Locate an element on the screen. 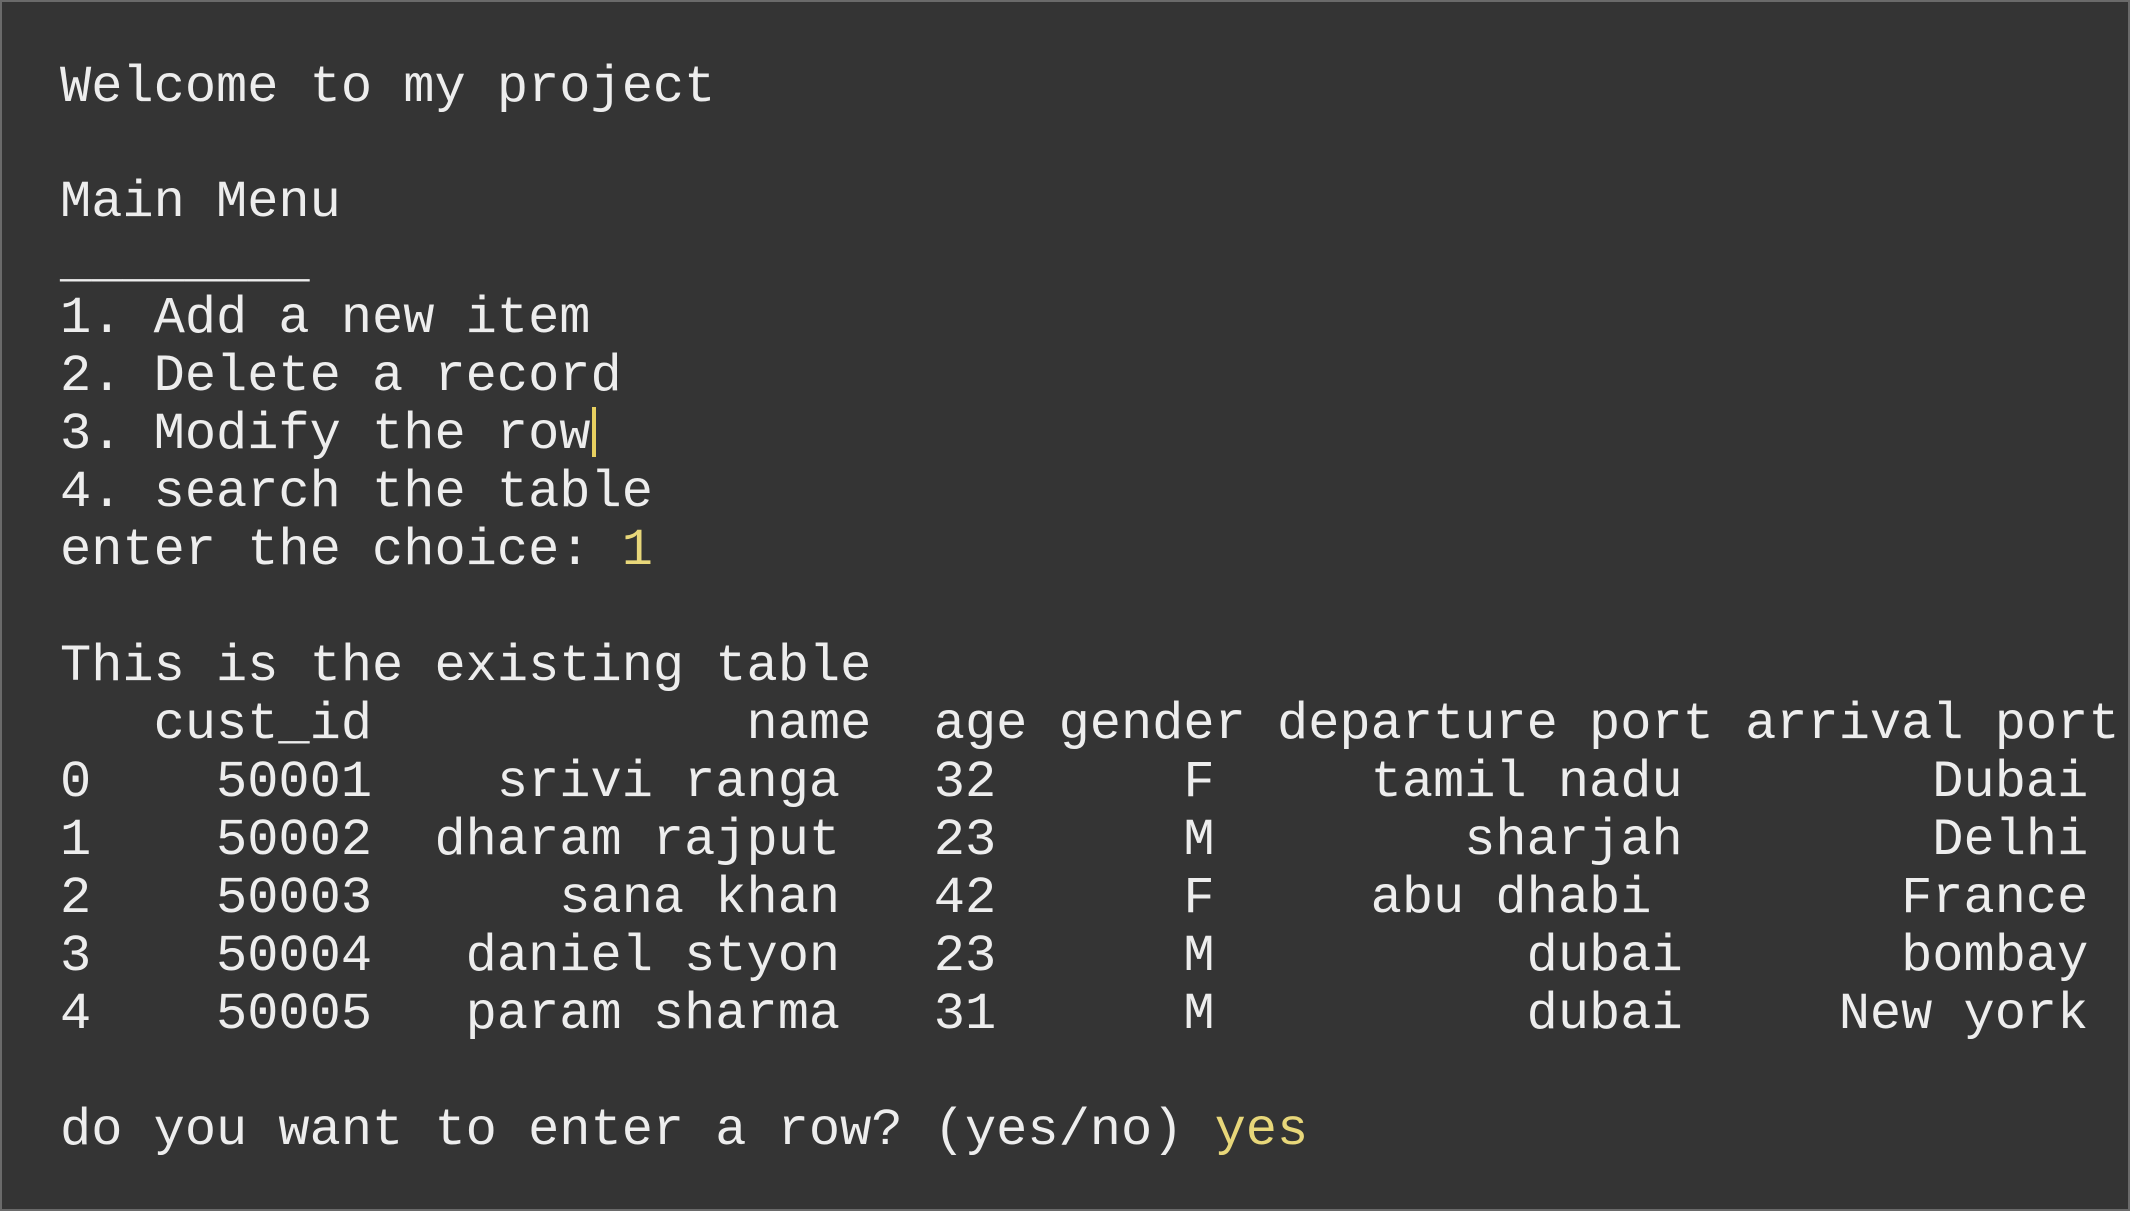 The height and width of the screenshot is (1211, 2130). menu-item-modify: 3. Modify the row is located at coordinates (325, 434).